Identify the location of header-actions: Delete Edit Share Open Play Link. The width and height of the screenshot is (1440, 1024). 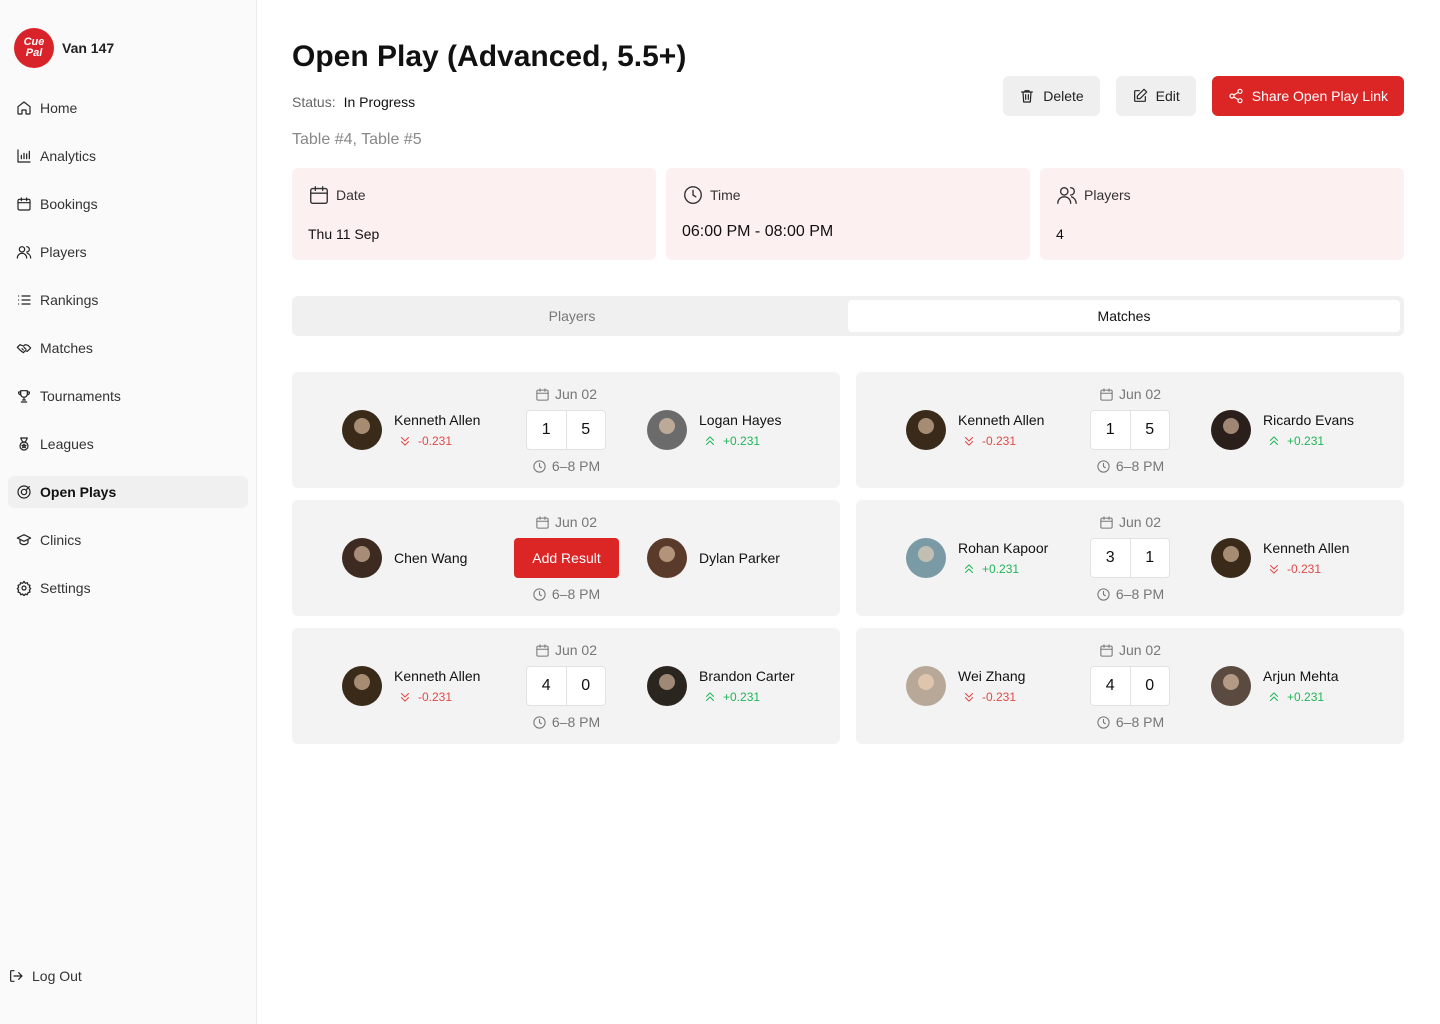
(1203, 96).